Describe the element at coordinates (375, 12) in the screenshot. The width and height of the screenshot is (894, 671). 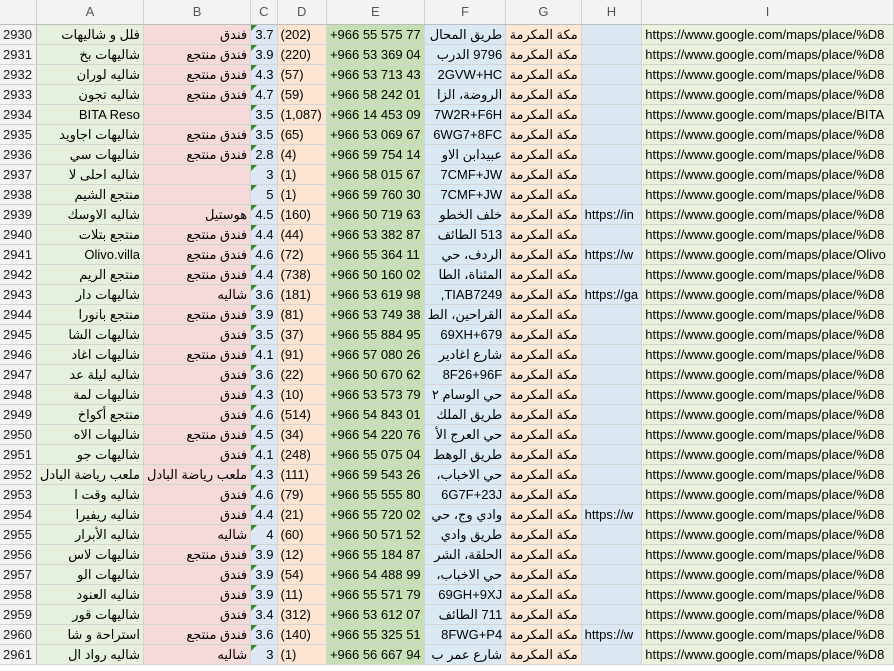
I see `column-header-e: E` at that location.